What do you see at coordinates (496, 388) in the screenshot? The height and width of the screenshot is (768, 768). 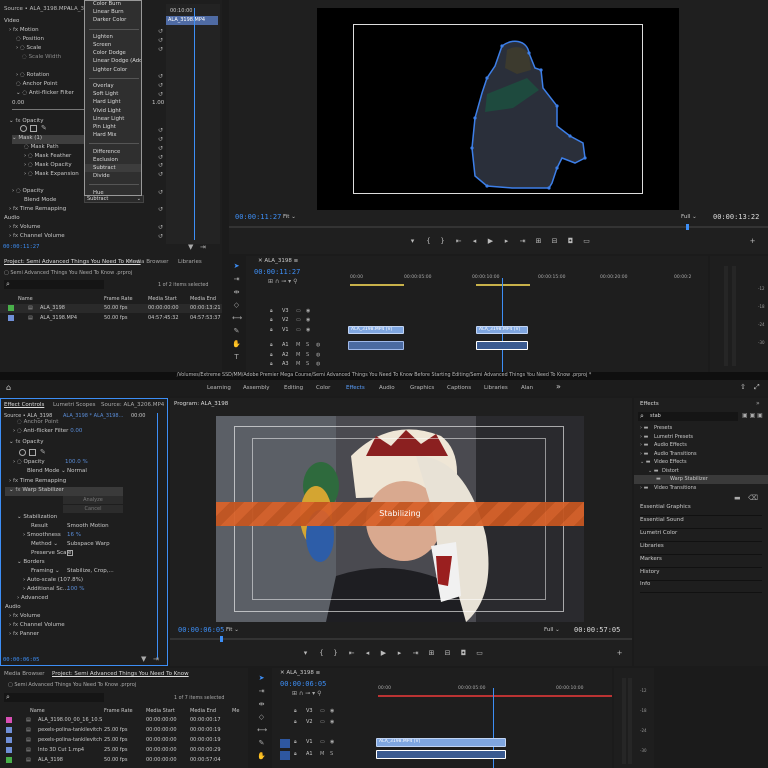 I see `workspace-tab: Libraries` at bounding box center [496, 388].